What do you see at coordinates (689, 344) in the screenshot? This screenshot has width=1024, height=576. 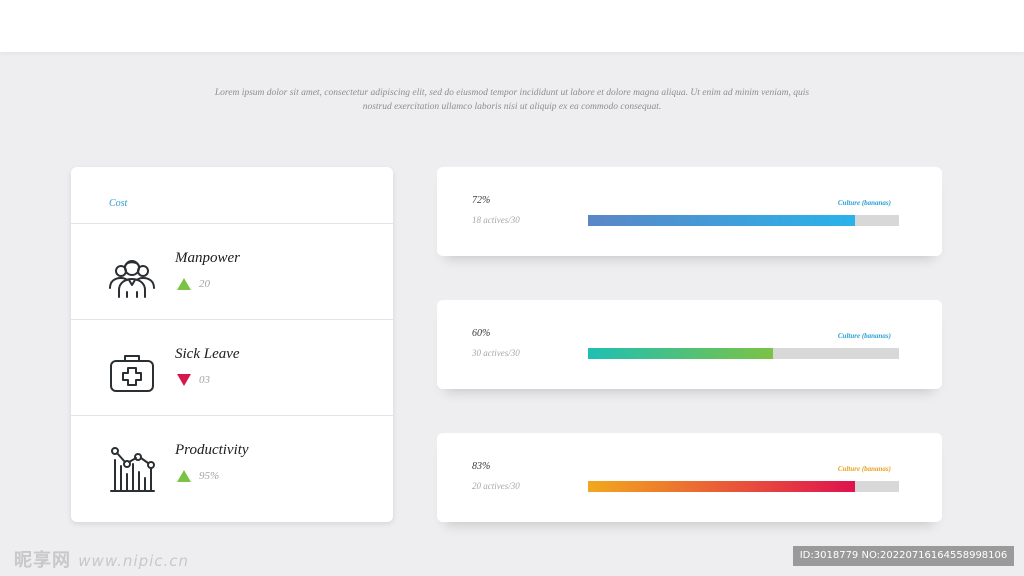 I see `progress-card-2: 60% 30 actives/30 Culture (bananas)` at bounding box center [689, 344].